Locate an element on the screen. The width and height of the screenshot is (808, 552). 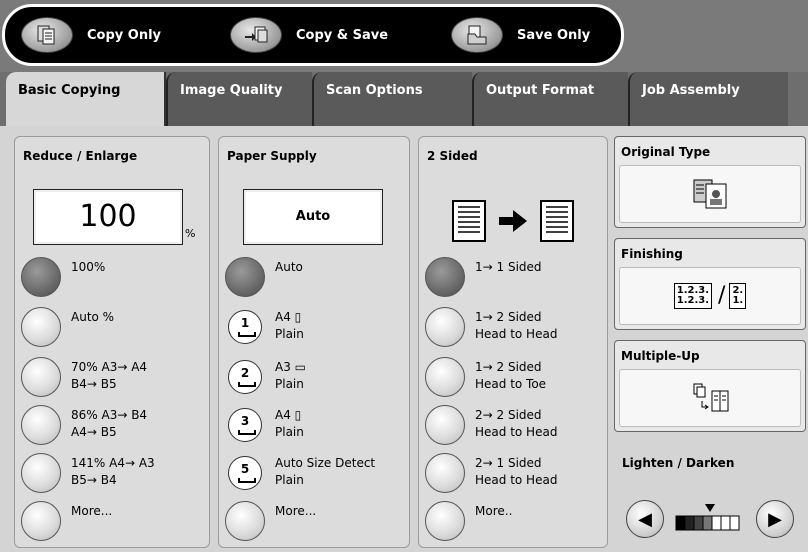
option-1-to-2-head-to-head: 1→ 2 Sided Head to Head is located at coordinates (491, 327).